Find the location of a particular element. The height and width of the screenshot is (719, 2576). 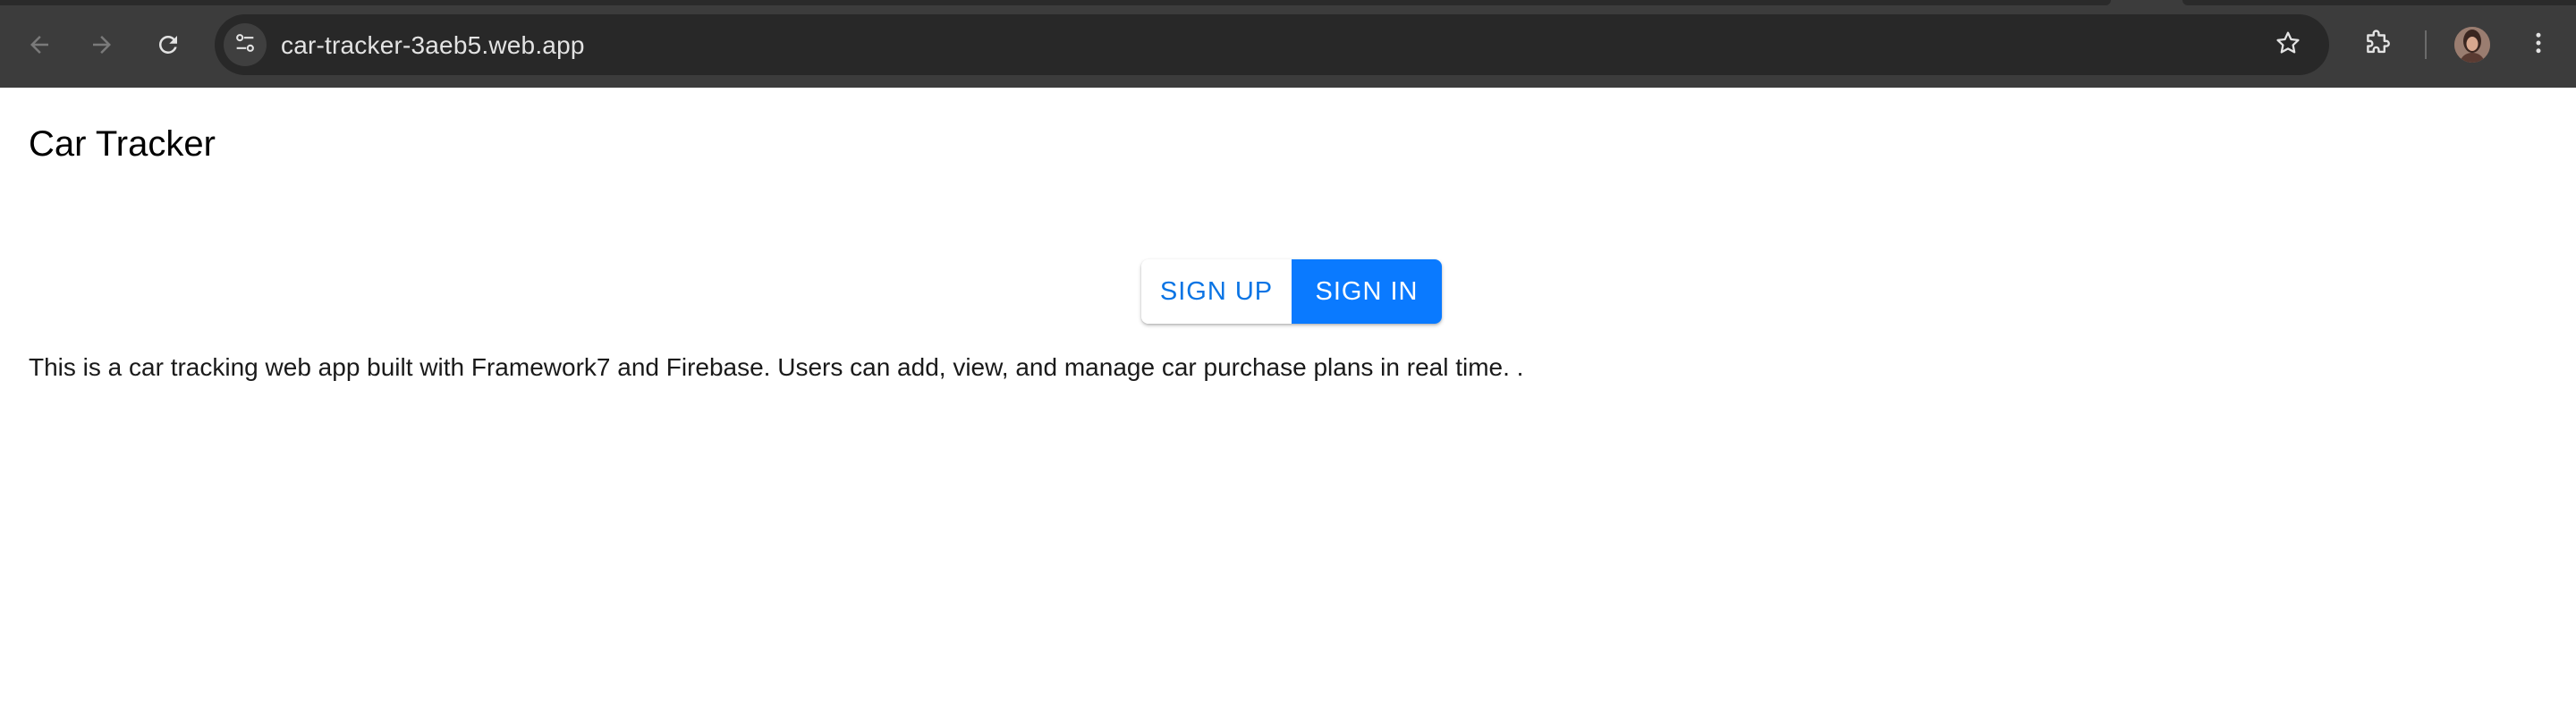

auth-segmented-control: SIGN UP SIGN IN is located at coordinates (1291, 291).